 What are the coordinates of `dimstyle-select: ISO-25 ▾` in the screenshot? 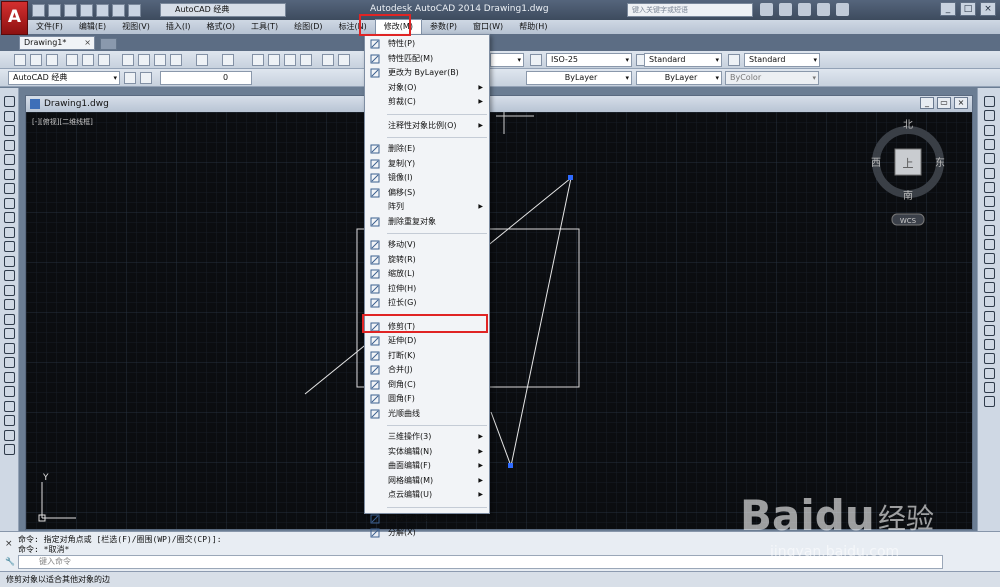 It's located at (589, 60).